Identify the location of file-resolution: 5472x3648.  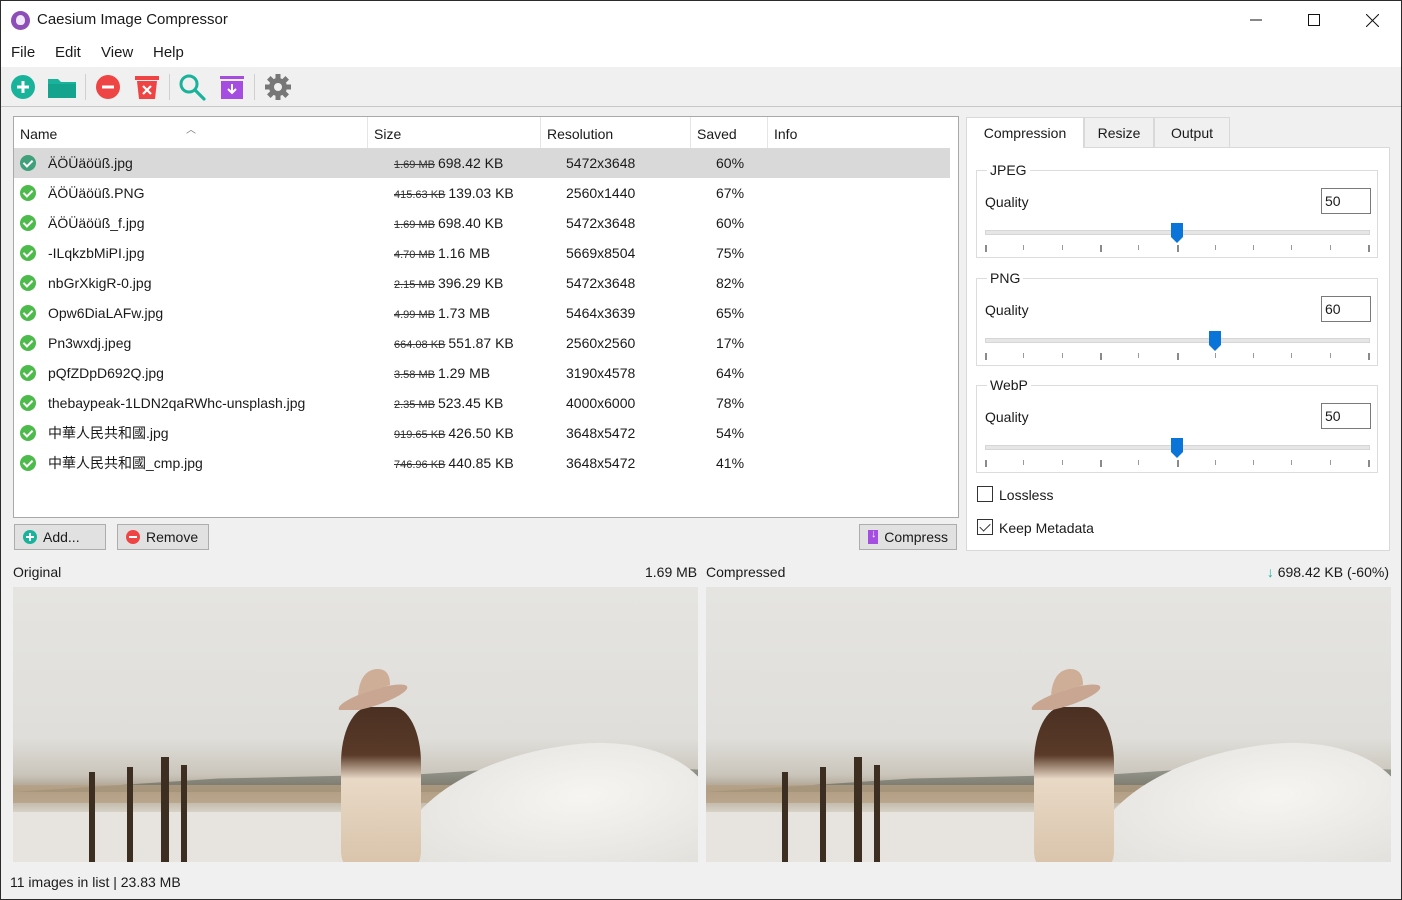
(601, 223).